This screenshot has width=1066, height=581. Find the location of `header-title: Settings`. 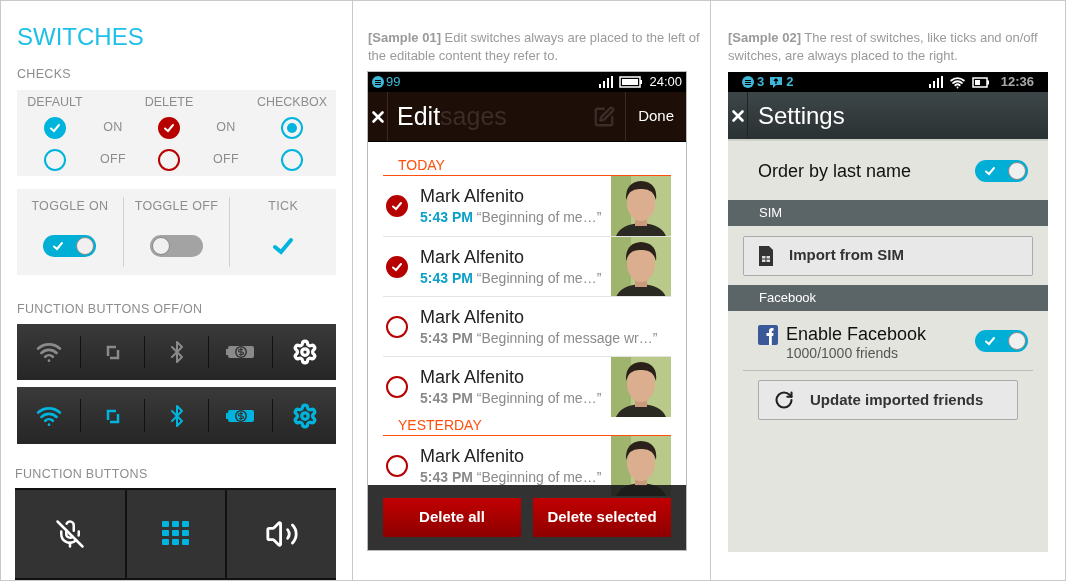

header-title: Settings is located at coordinates (801, 115).